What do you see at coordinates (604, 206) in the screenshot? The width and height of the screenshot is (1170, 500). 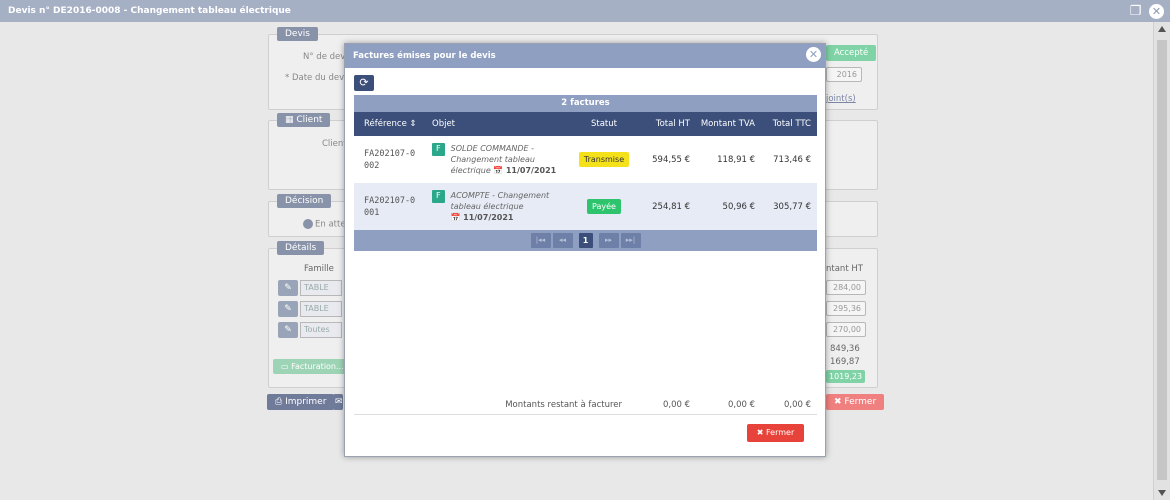 I see `status-badge: Payée` at bounding box center [604, 206].